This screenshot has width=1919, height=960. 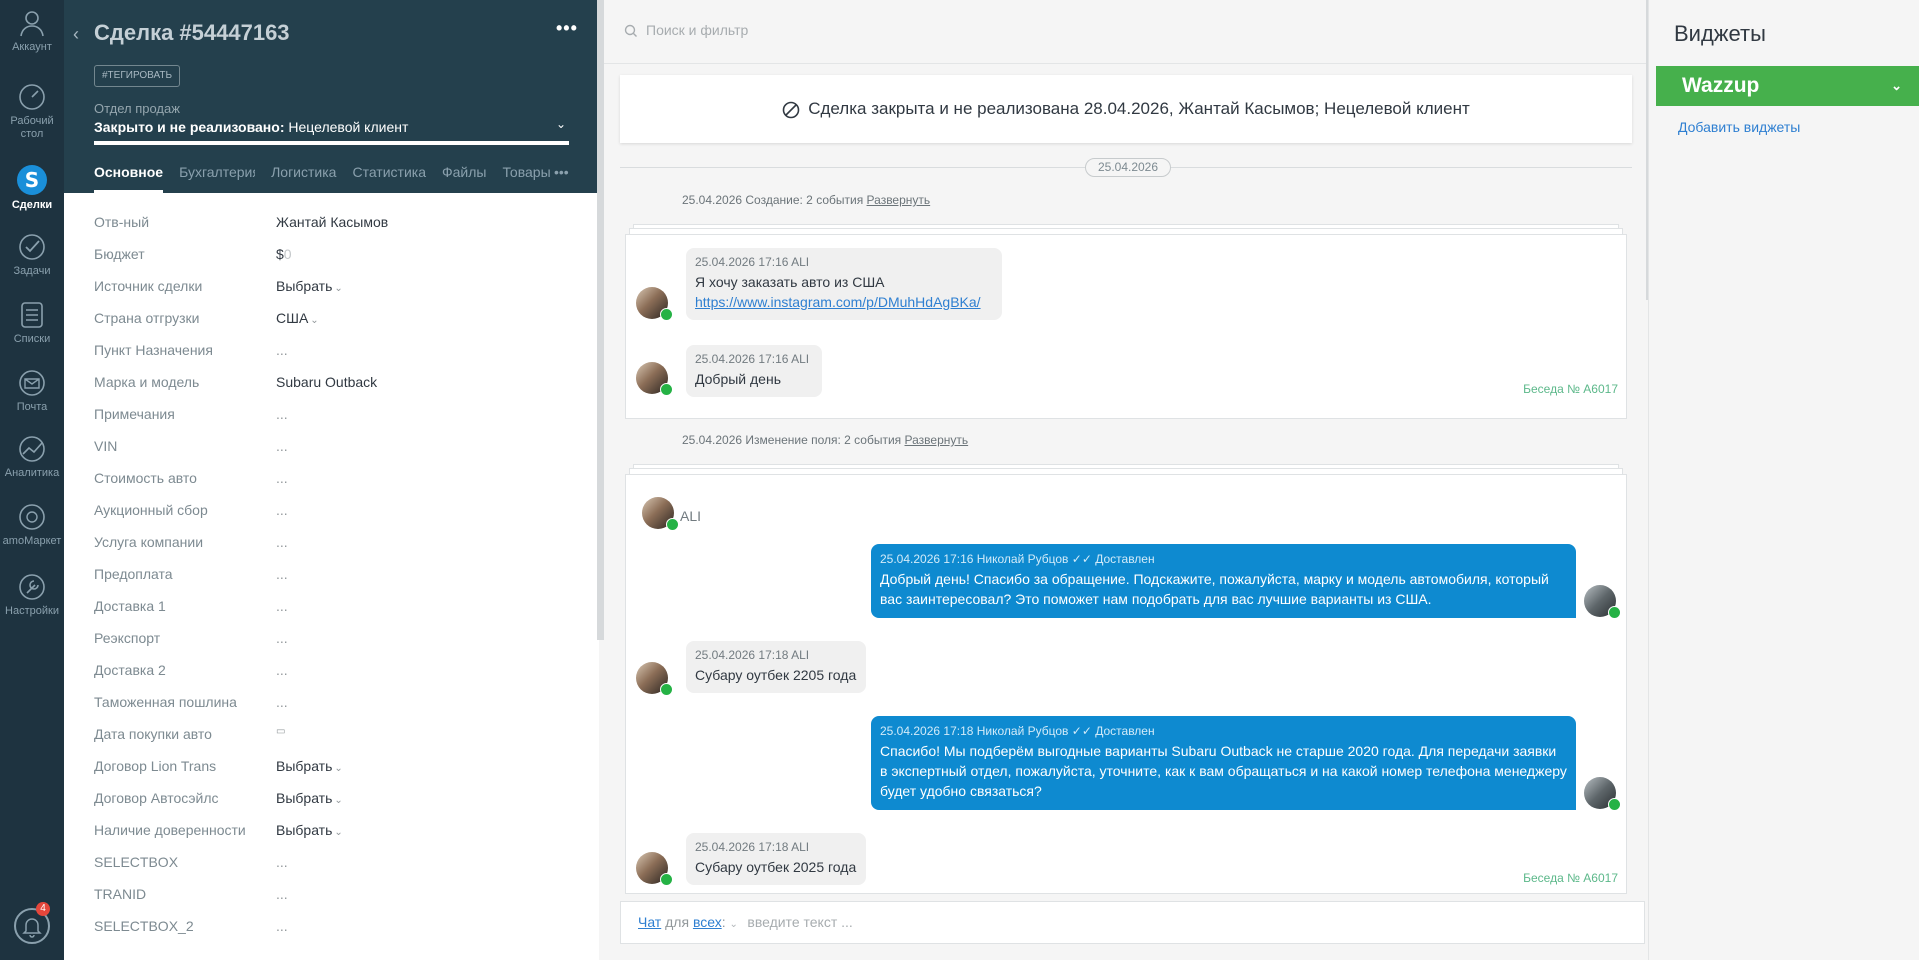 I want to click on closed-icon, so click(x=791, y=109).